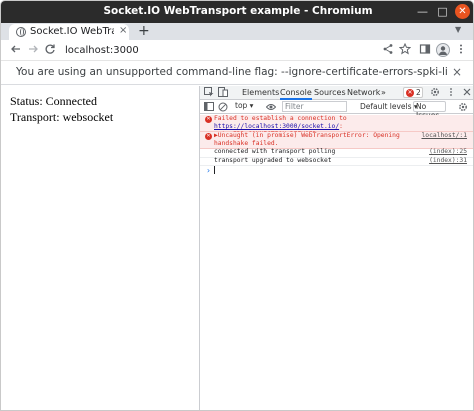 The width and height of the screenshot is (474, 411). I want to click on devtools-tabbar: Elements Console Sources Network » ✕ 2, so click(336, 93).